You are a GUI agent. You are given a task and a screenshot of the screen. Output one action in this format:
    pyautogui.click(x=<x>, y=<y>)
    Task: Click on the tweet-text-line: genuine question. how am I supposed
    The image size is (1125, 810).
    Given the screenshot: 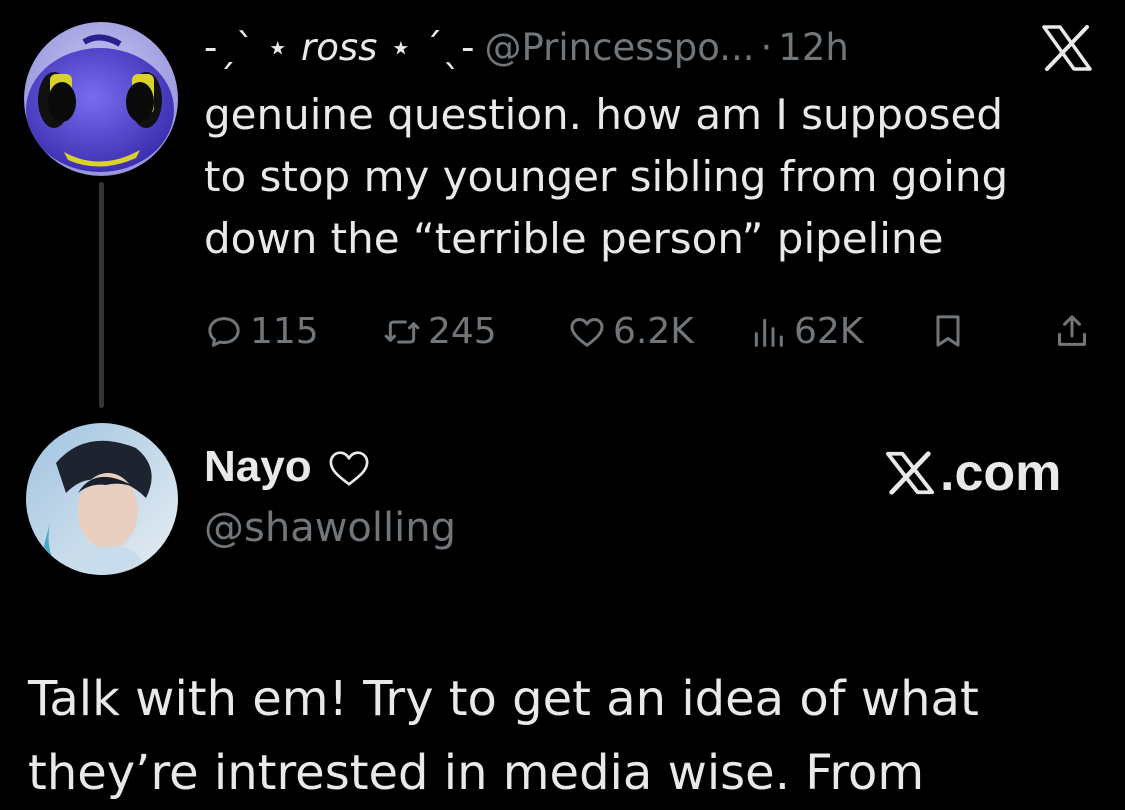 What is the action you would take?
    pyautogui.click(x=604, y=114)
    